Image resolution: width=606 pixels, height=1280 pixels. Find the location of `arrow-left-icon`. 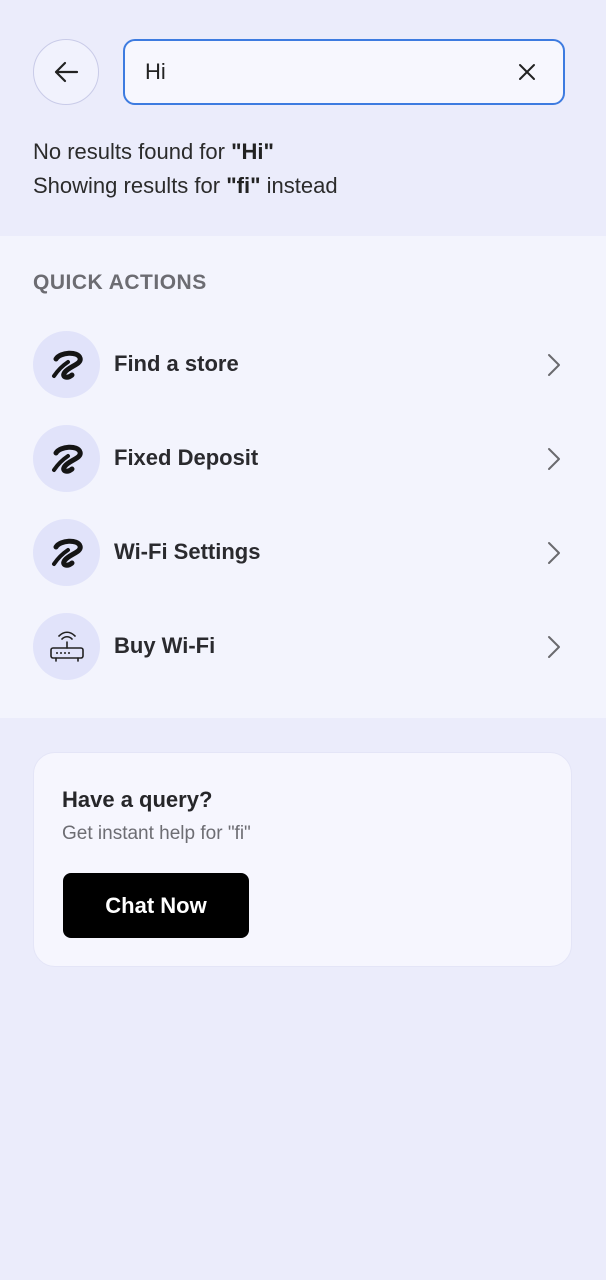

arrow-left-icon is located at coordinates (66, 72).